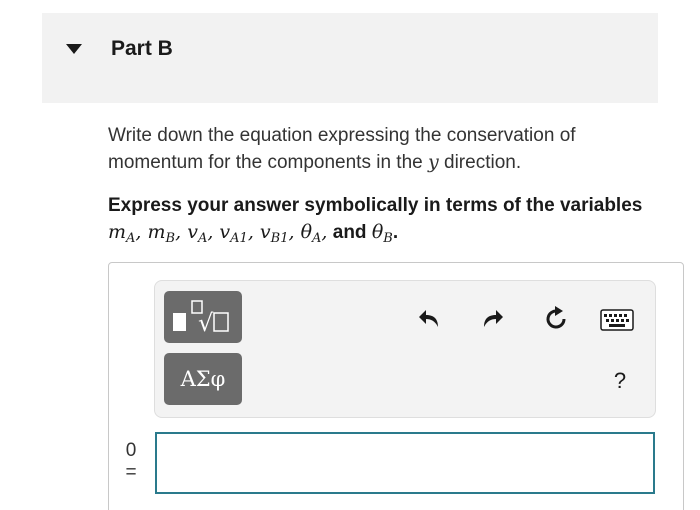 This screenshot has width=700, height=510. What do you see at coordinates (483, 162) in the screenshot?
I see `instruction-text-end: direction.` at bounding box center [483, 162].